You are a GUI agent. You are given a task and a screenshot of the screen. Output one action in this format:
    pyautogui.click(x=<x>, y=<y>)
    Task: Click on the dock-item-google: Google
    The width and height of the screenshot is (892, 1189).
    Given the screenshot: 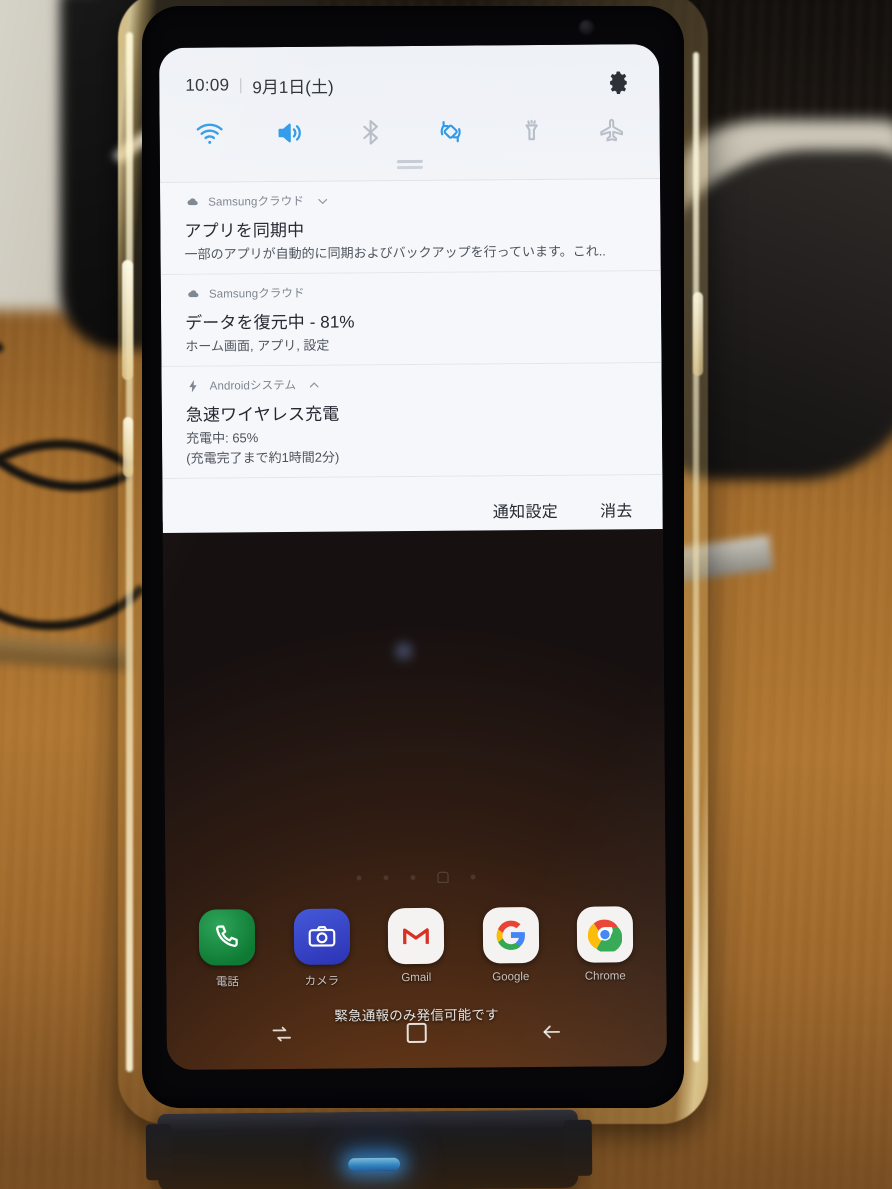 What is the action you would take?
    pyautogui.click(x=510, y=947)
    